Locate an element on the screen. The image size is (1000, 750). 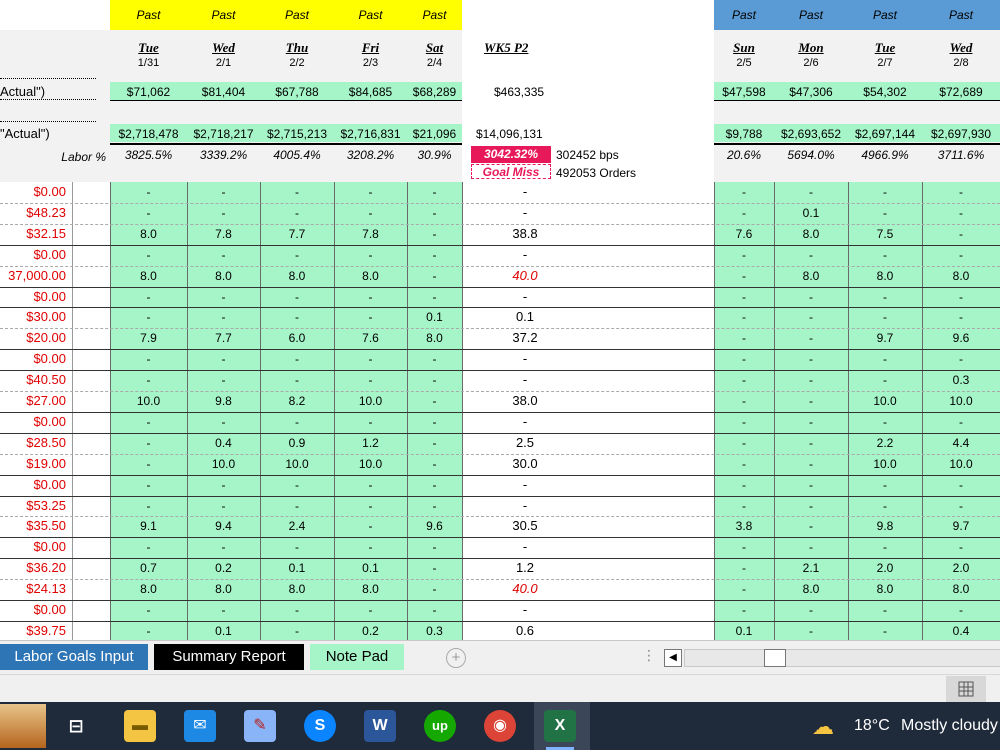
hours-cell: 4.4 is located at coordinates (961, 443).